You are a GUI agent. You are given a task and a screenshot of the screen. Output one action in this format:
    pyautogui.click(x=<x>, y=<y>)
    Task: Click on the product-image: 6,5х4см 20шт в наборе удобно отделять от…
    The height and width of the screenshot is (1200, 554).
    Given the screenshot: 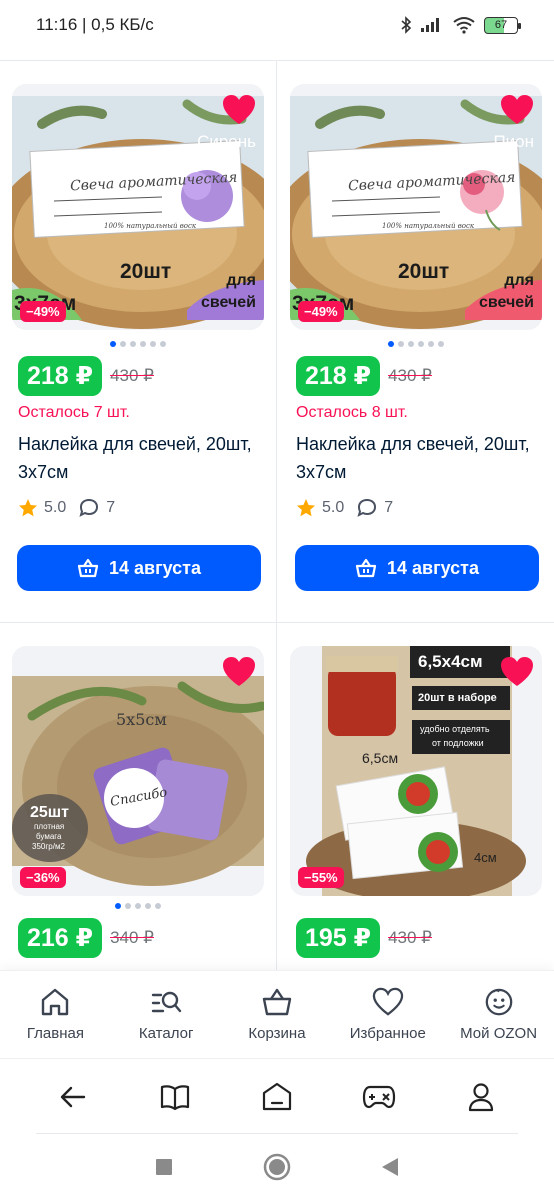 What is the action you would take?
    pyautogui.click(x=416, y=771)
    